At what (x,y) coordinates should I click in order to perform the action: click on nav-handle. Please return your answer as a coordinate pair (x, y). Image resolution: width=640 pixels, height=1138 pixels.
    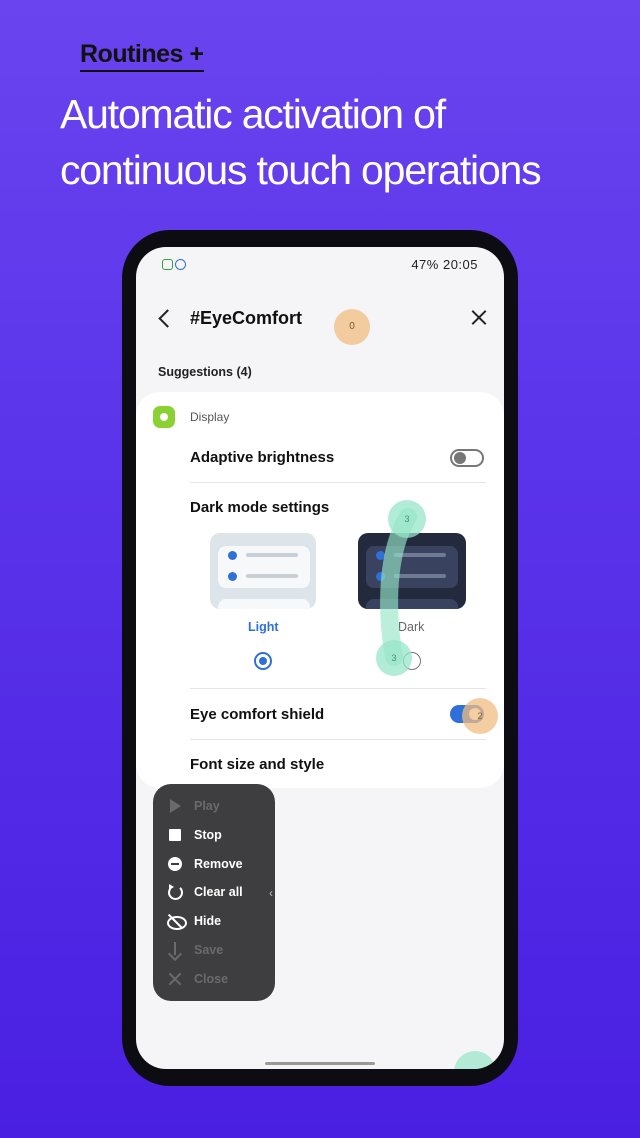
    Looking at the image, I should click on (320, 1063).